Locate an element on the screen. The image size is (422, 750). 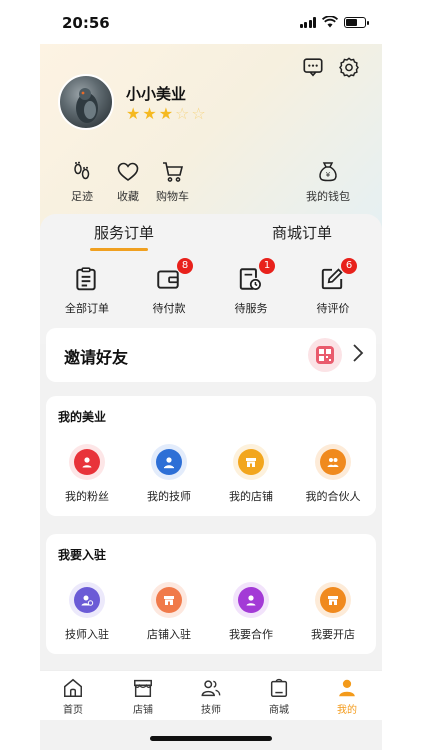
tab-mall-orders: 商城订单 is located at coordinates (302, 232).